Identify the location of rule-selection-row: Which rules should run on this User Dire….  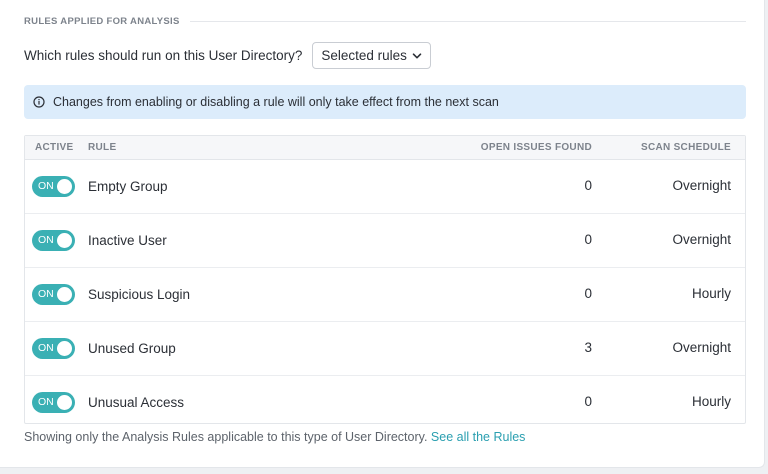
(227, 55).